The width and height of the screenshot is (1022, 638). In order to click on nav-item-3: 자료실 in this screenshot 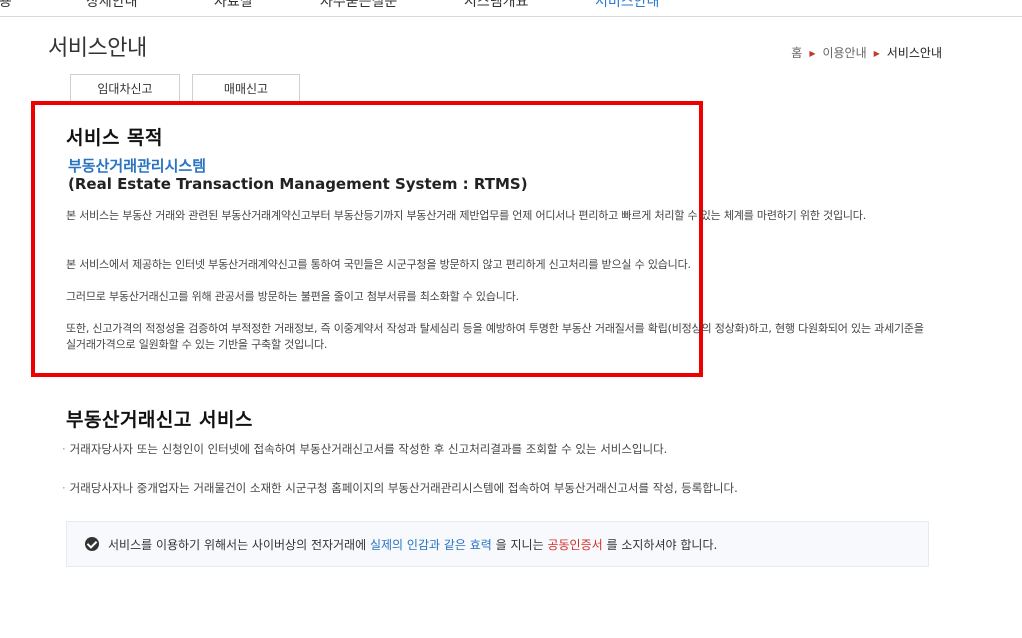, I will do `click(233, 5)`.